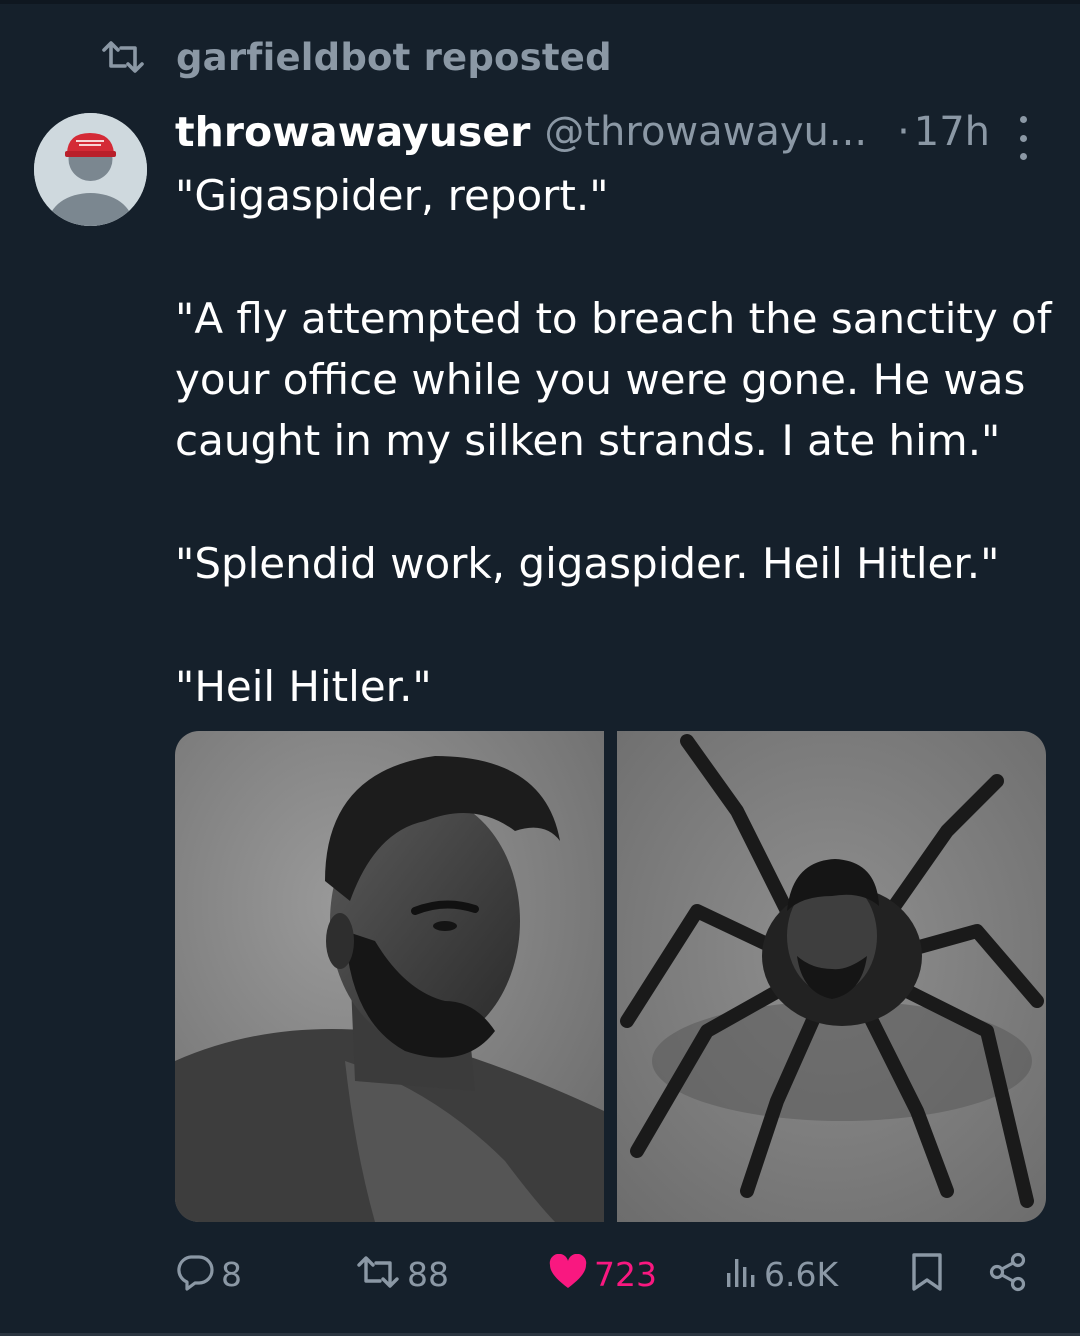  Describe the element at coordinates (394, 57) in the screenshot. I see `repost-label: garfieldbot reposted` at that location.